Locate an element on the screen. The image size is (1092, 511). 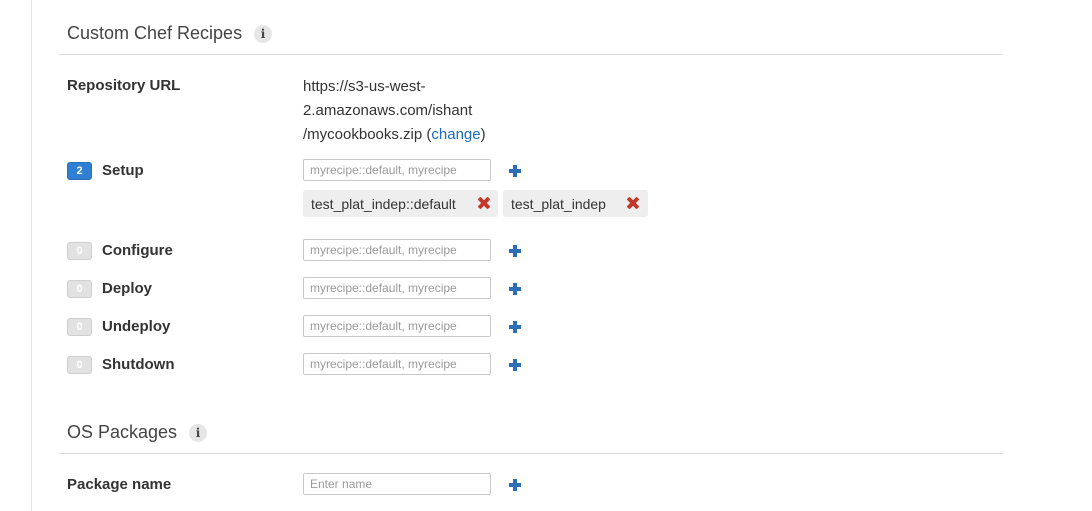
repo-url-line3: /mycookbooks.zip ( is located at coordinates (367, 134).